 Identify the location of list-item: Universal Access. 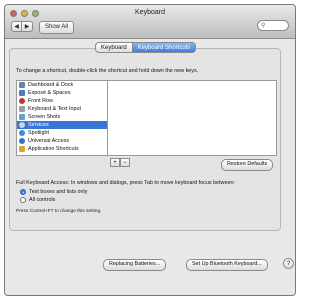
(62, 141).